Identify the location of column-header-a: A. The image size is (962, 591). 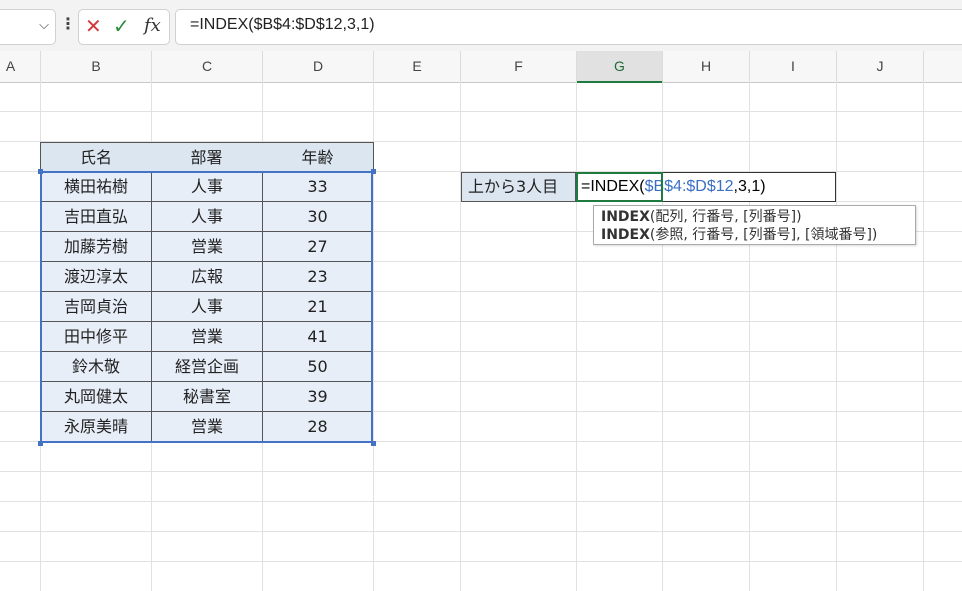
(20, 66).